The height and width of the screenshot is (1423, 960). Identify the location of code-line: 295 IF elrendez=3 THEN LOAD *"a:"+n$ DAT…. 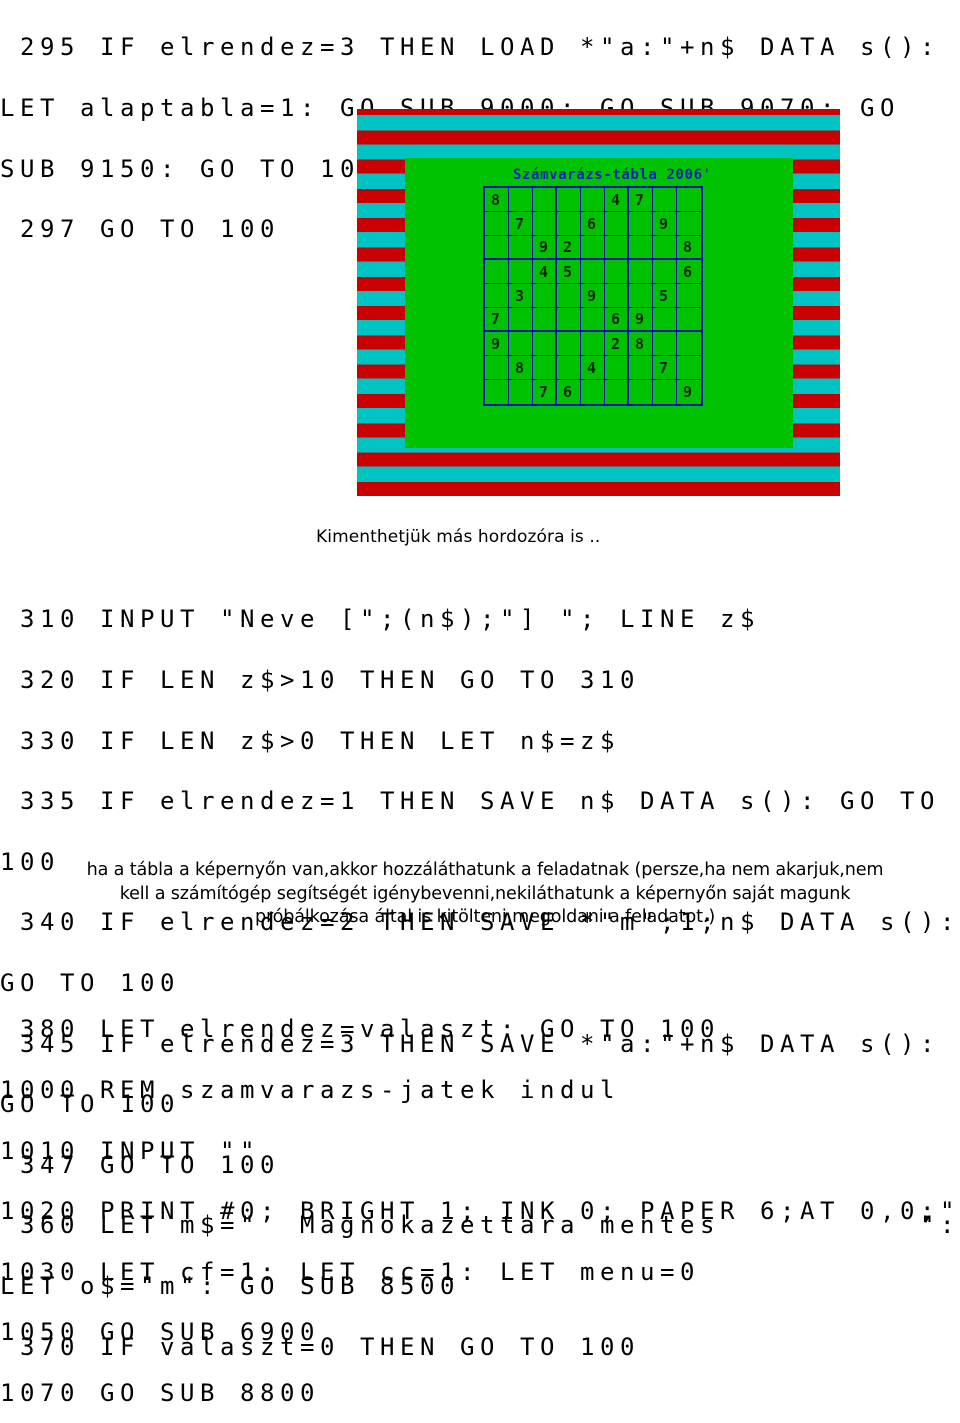
(470, 47).